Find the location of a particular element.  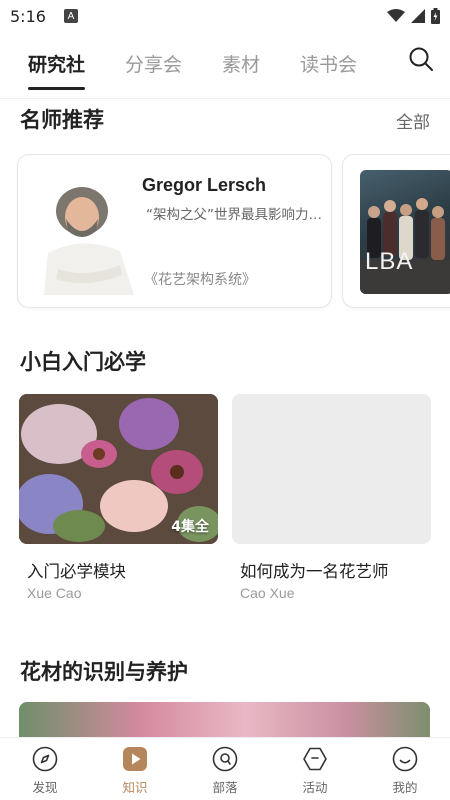

nav-label: 我的 is located at coordinates (405, 787).